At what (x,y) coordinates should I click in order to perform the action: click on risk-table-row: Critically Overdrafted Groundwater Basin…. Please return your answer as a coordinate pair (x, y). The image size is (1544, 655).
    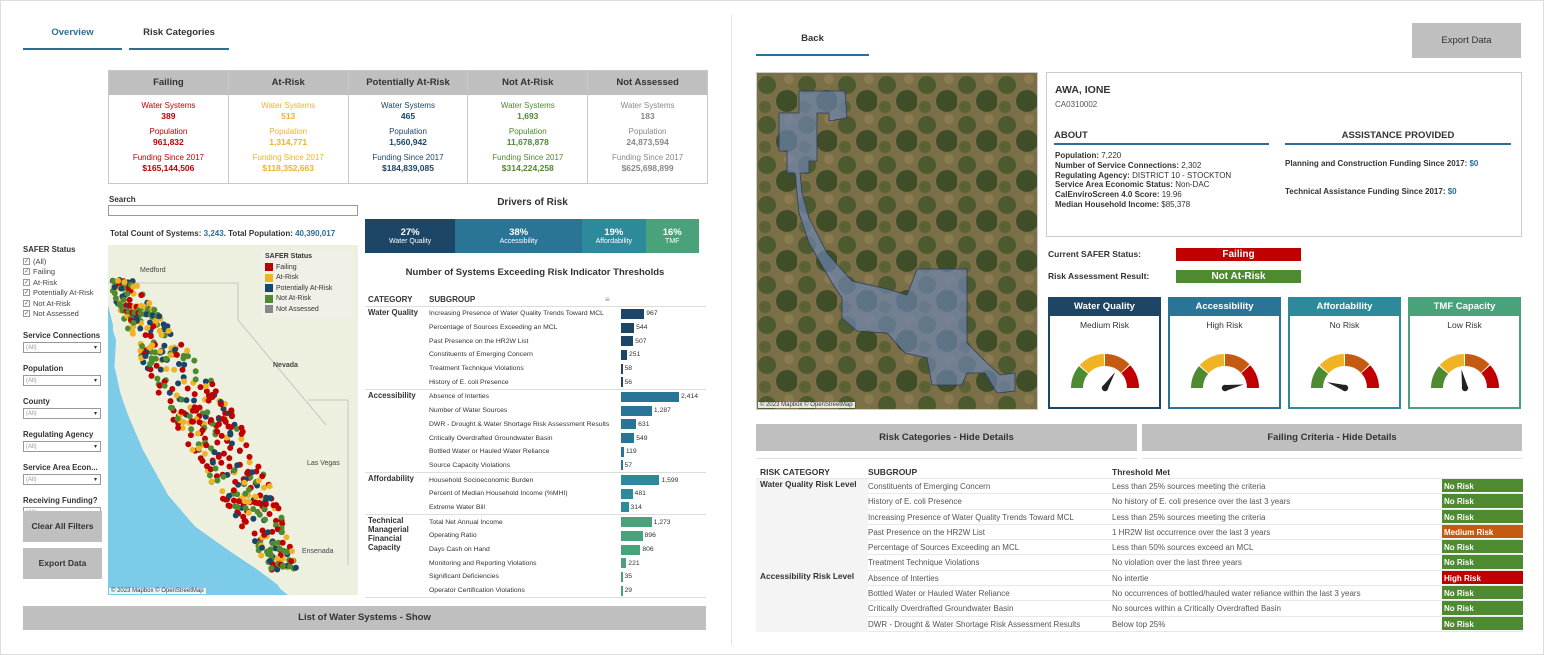
    Looking at the image, I should click on (1195, 609).